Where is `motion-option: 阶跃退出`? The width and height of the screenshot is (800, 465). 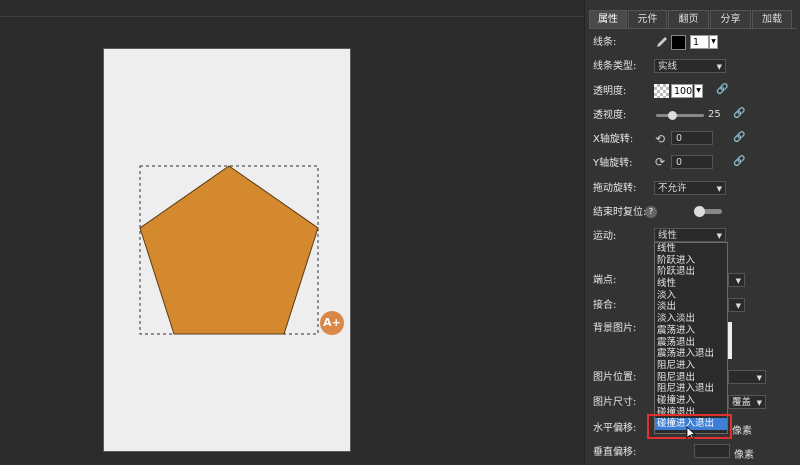
motion-option: 阶跃退出 is located at coordinates (691, 272).